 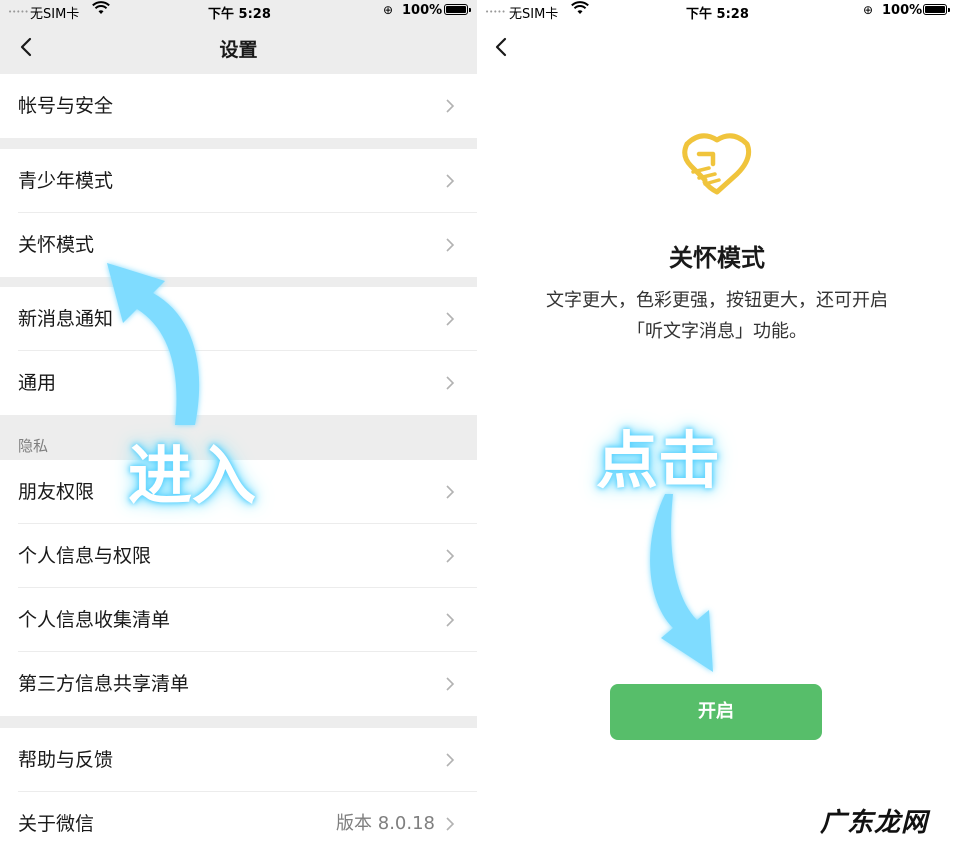 What do you see at coordinates (33, 446) in the screenshot?
I see `section-label-privacy: 隐私` at bounding box center [33, 446].